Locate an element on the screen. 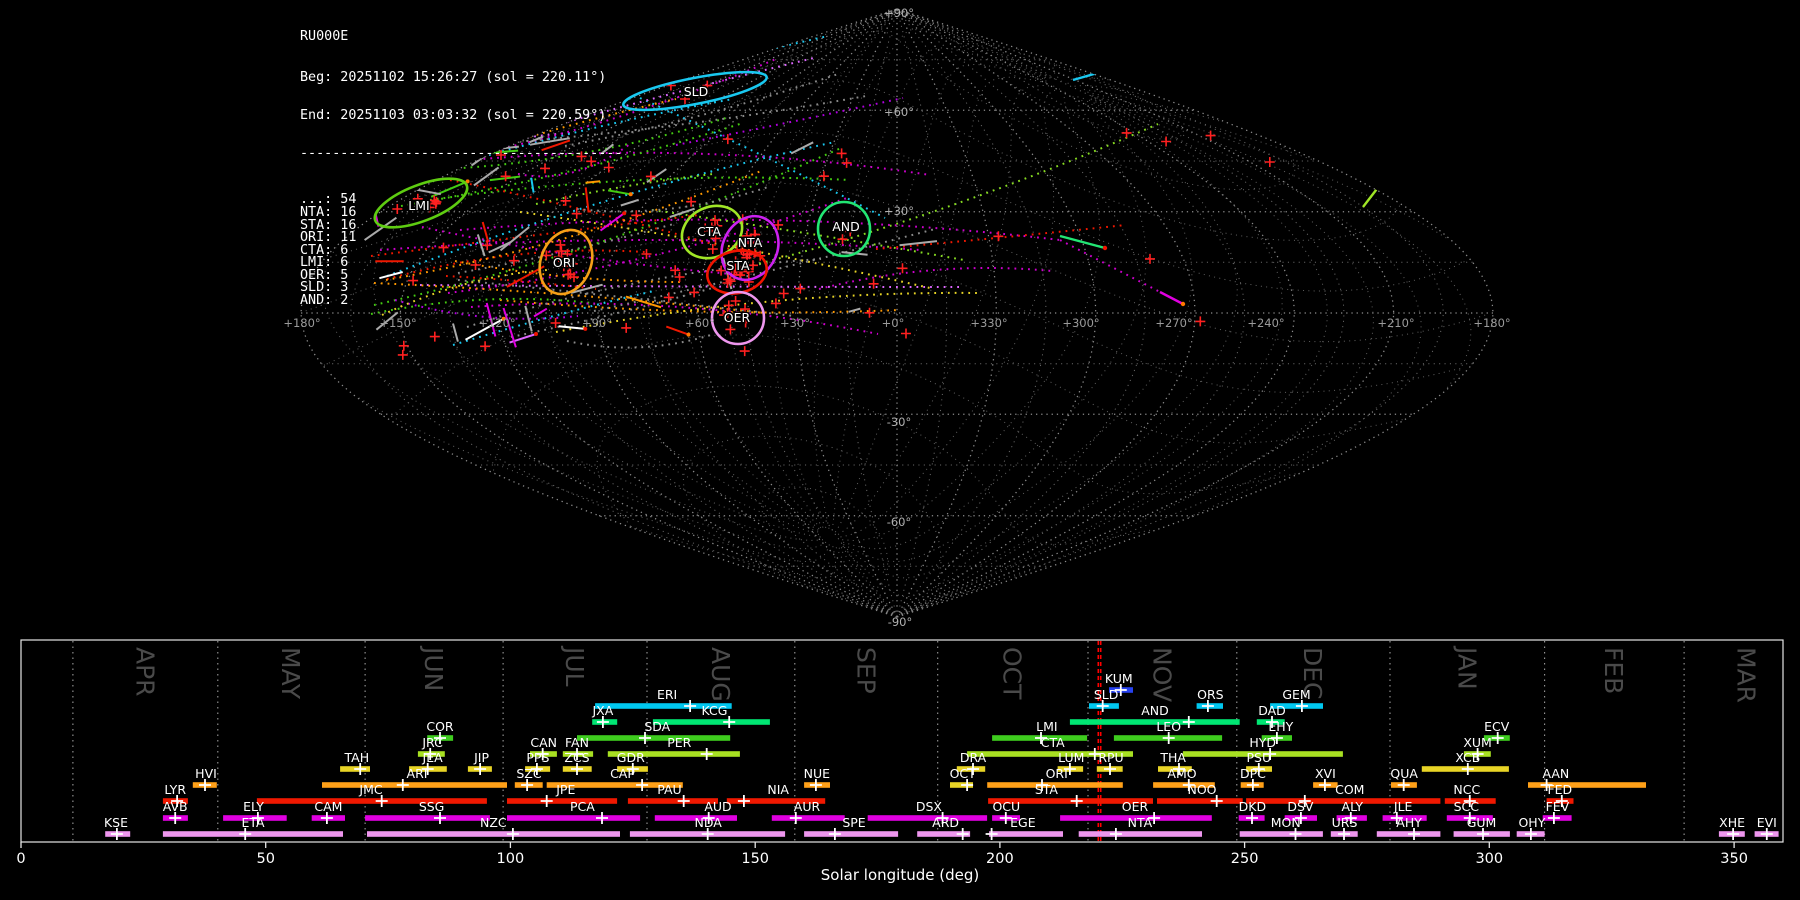 The width and height of the screenshot is (1800, 900). shower-label-GEM: GEM is located at coordinates (1296, 694).